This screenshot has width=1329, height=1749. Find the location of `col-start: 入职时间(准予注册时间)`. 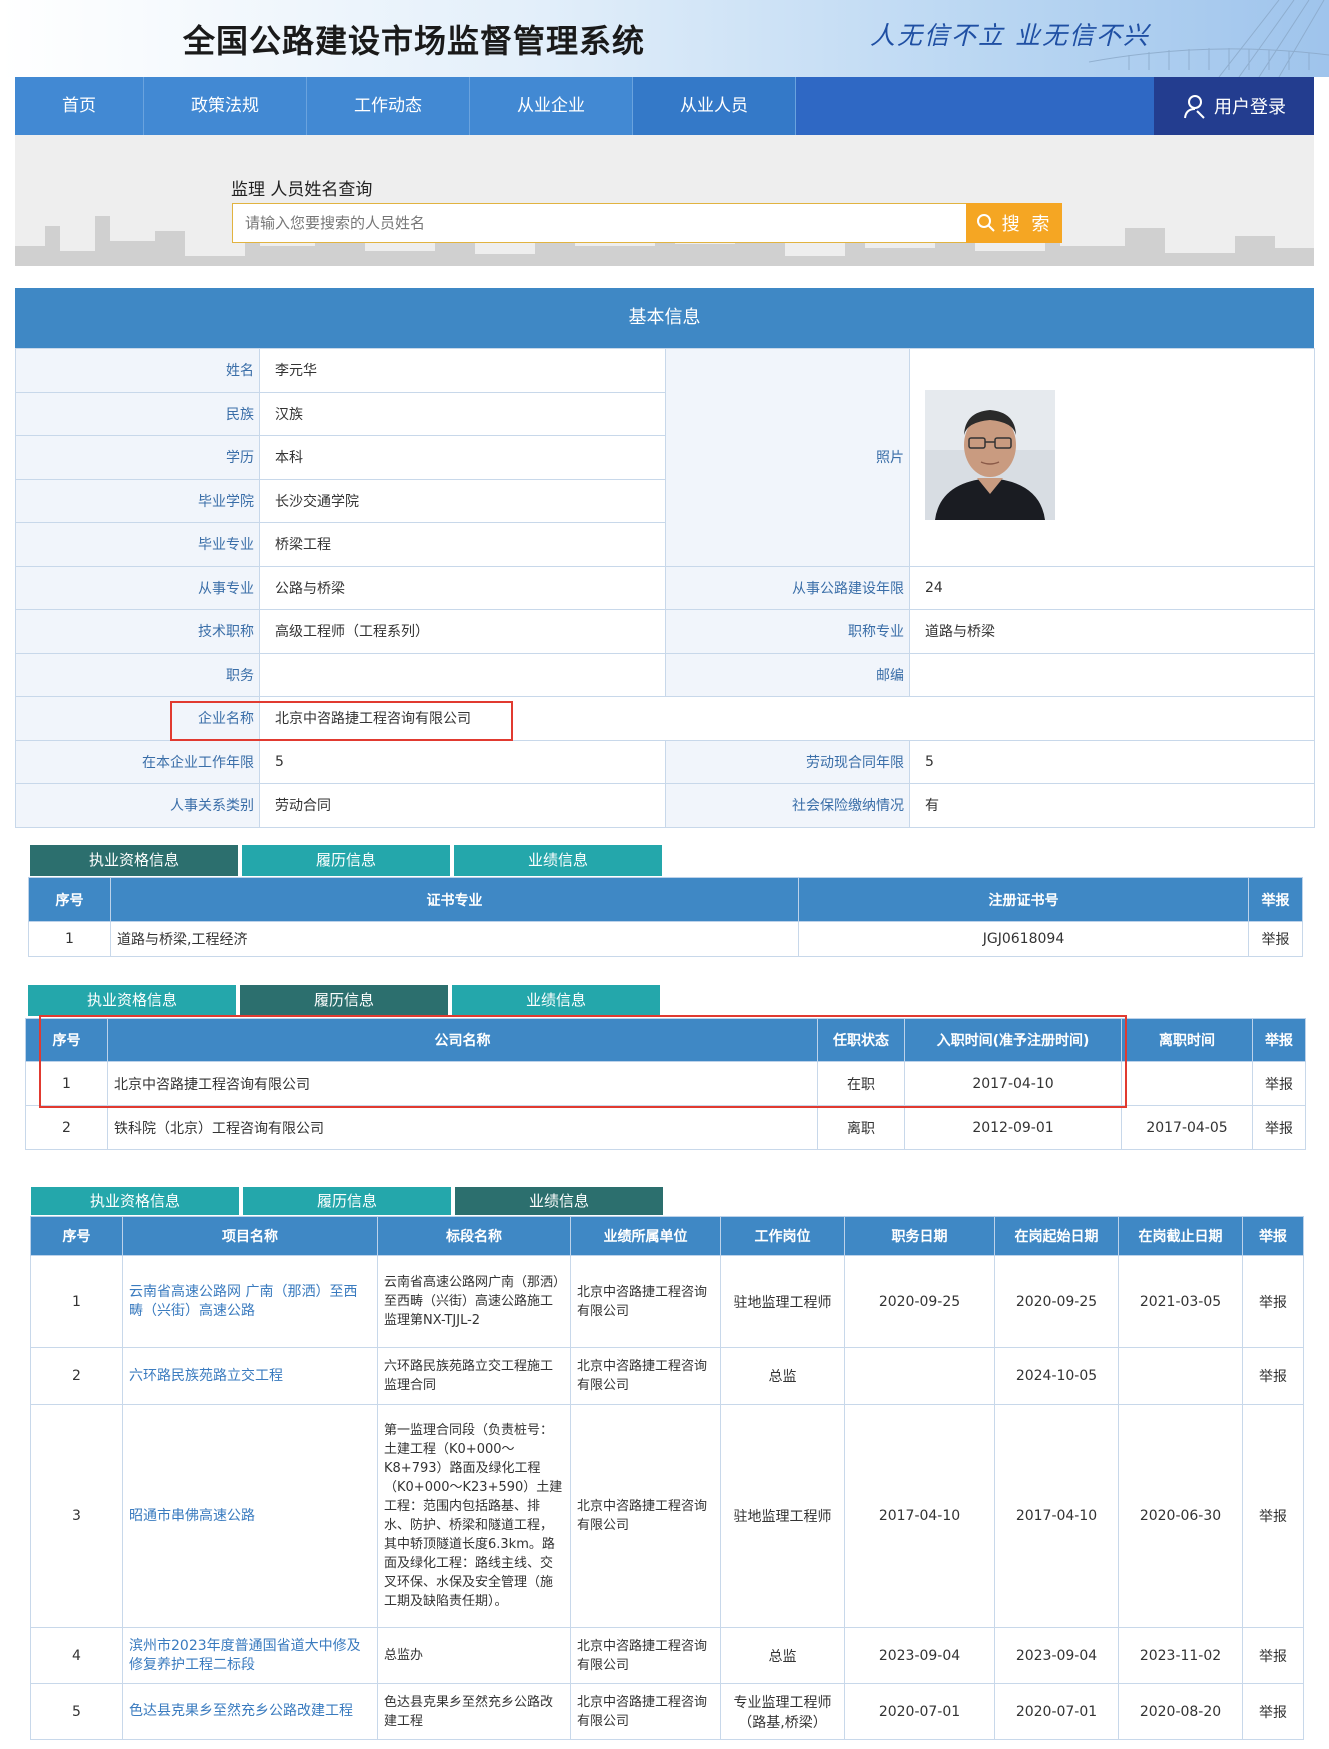

col-start: 入职时间(准予注册时间) is located at coordinates (1013, 1040).